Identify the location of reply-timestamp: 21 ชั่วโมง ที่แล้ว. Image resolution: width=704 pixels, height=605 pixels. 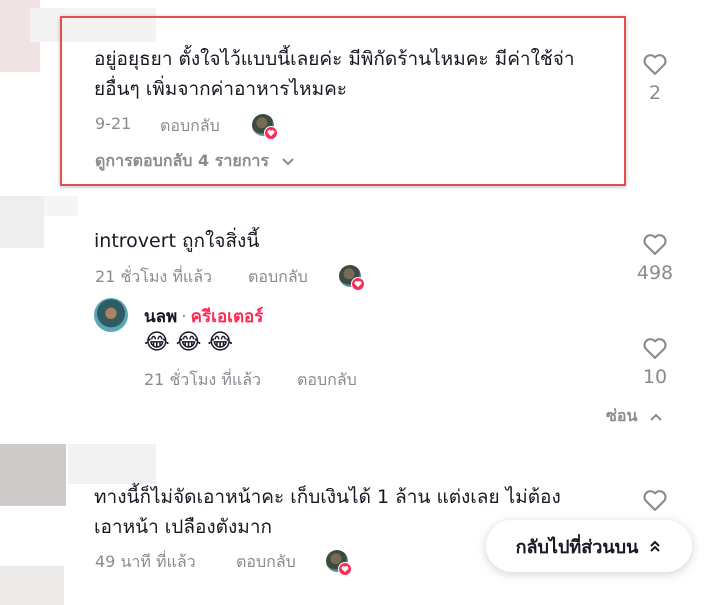
(202, 379).